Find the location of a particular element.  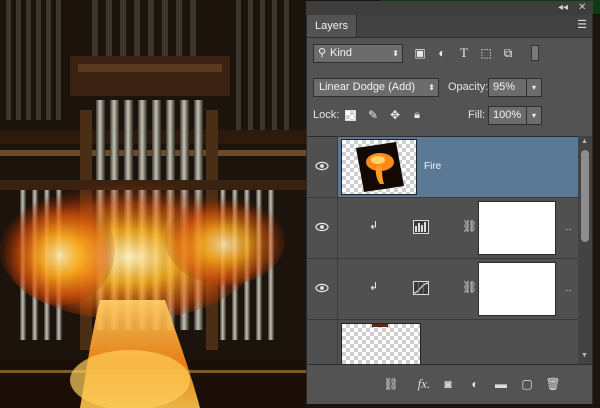

fill-field: 100% is located at coordinates (507, 115).